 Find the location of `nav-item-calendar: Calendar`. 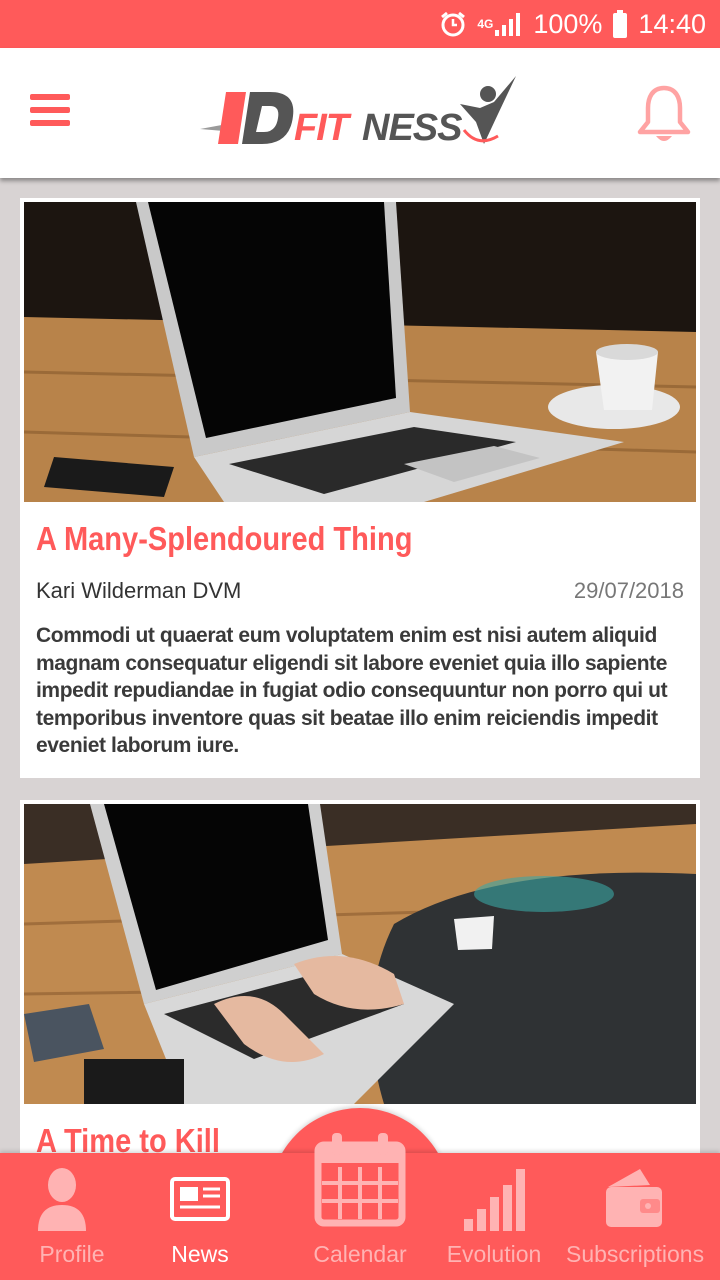

nav-item-calendar: Calendar is located at coordinates (360, 1206).